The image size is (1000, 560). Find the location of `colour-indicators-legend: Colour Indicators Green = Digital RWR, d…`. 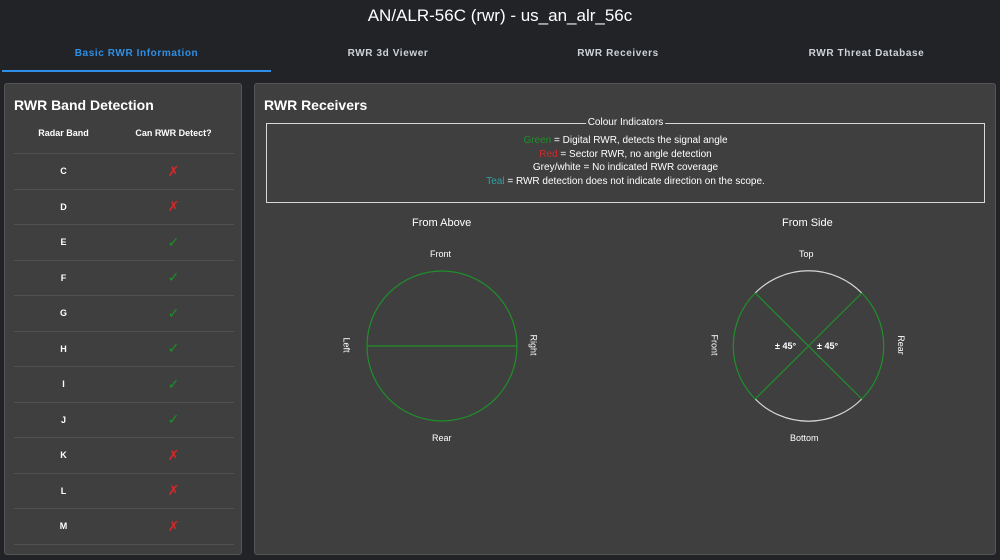

colour-indicators-legend: Colour Indicators Green = Digital RWR, d… is located at coordinates (625, 160).